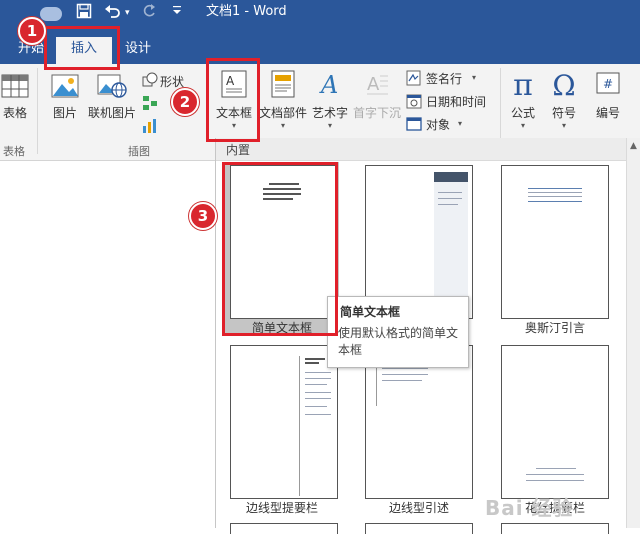 The width and height of the screenshot is (640, 534). What do you see at coordinates (150, 104) in the screenshot?
I see `smartart-icon` at bounding box center [150, 104].